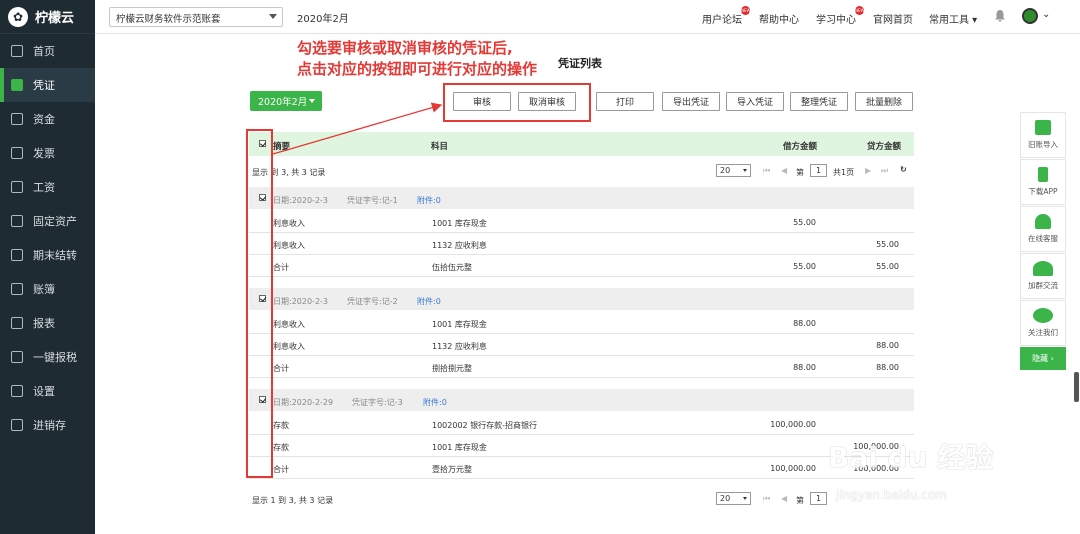 Image resolution: width=1080 pixels, height=534 pixels. Describe the element at coordinates (887, 345) in the screenshot. I see `credit-cell: 88.00` at that location.